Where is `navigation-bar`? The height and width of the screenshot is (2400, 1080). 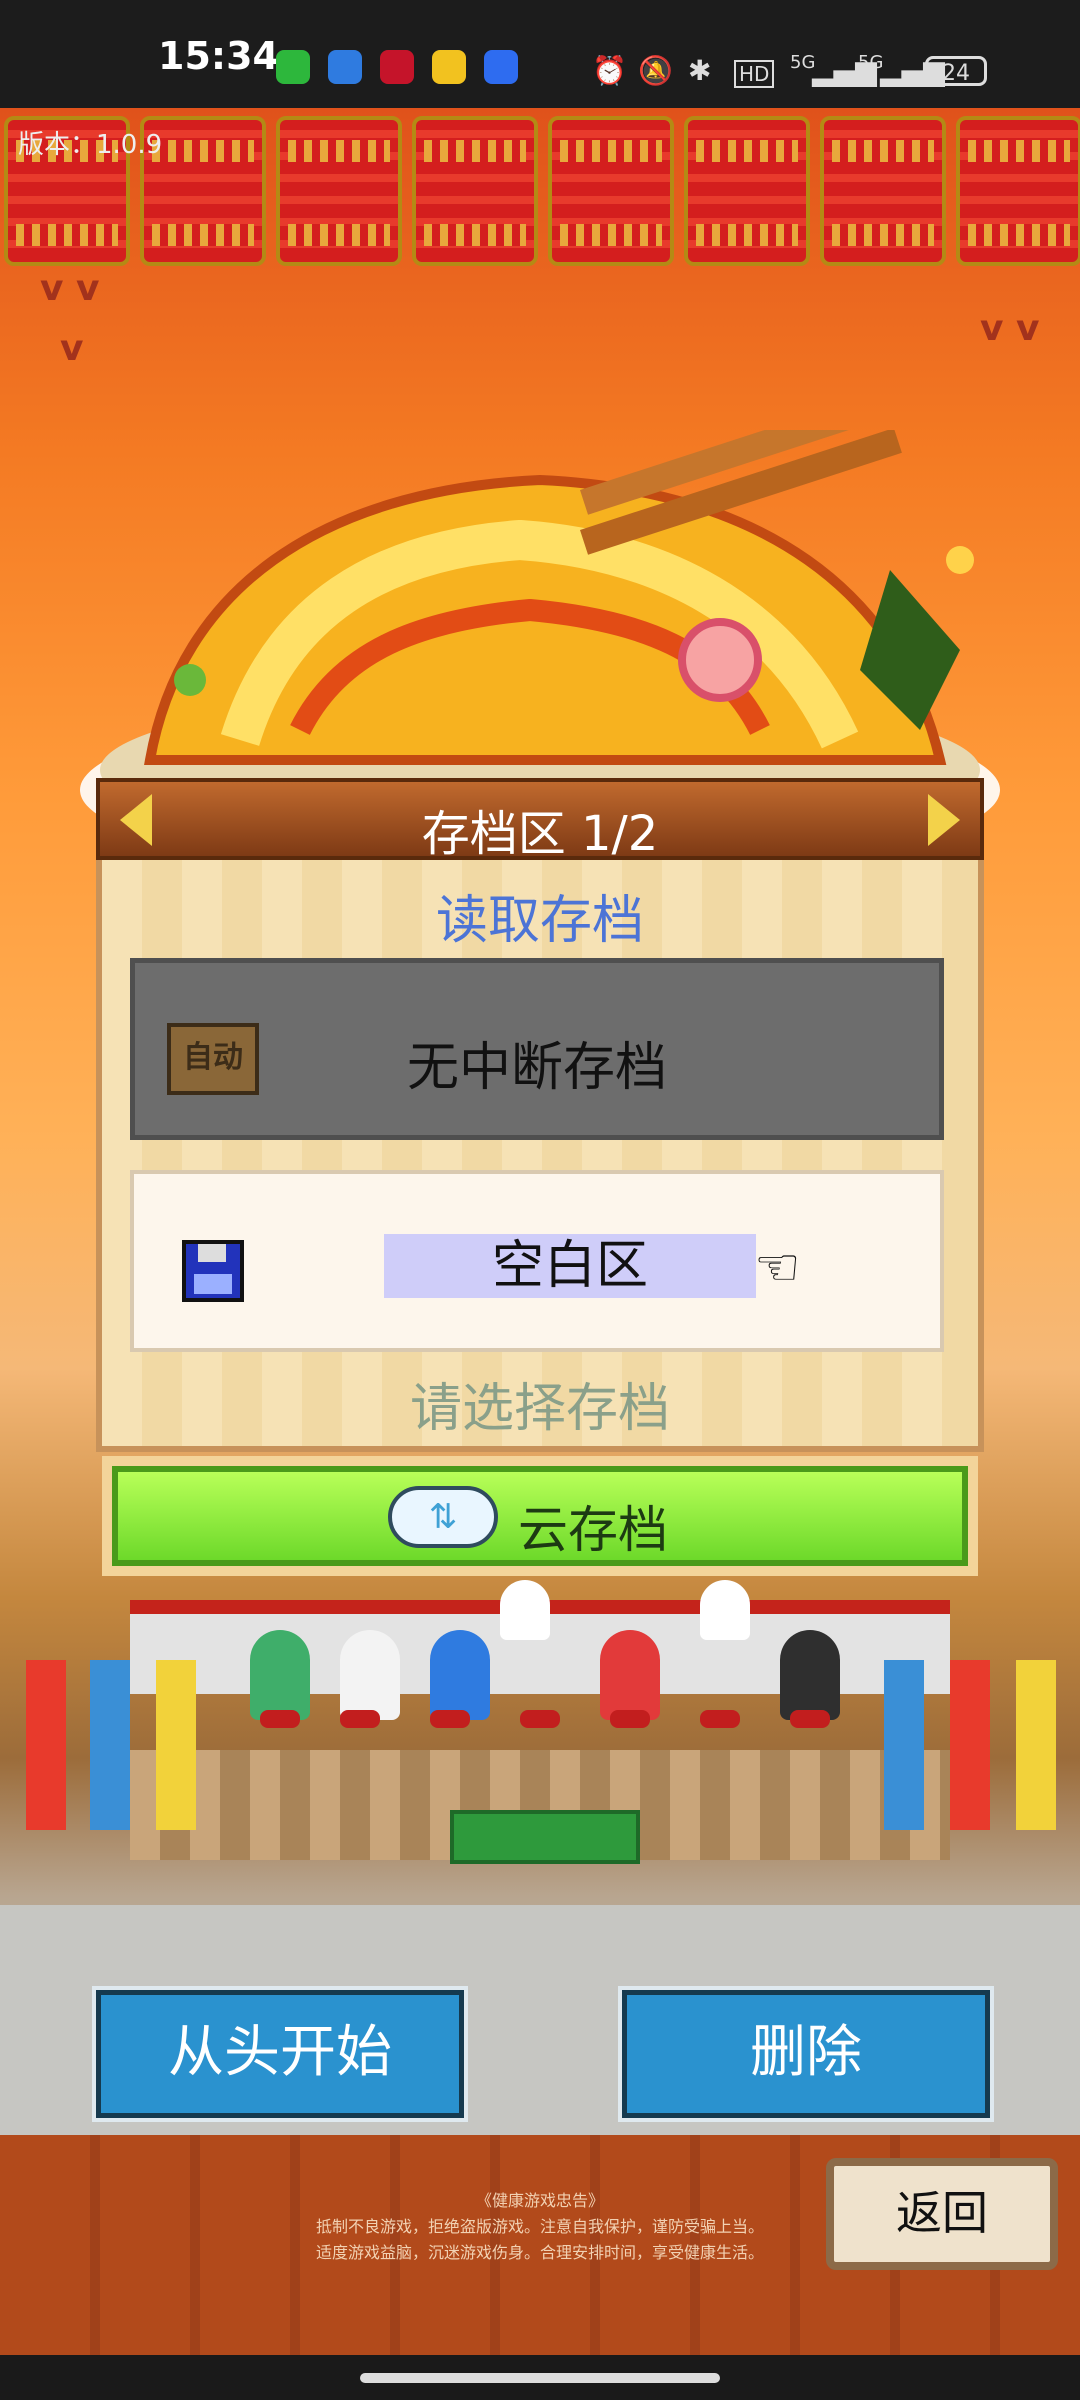
navigation-bar is located at coordinates (540, 2377).